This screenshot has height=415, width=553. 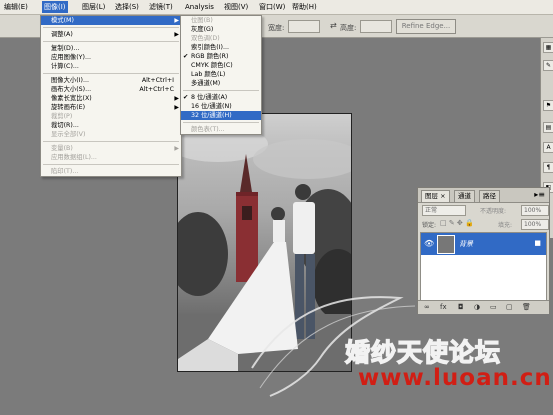 What do you see at coordinates (156, 89) in the screenshot?
I see `canvas-size-shortcut: Alt+Ctrl+C` at bounding box center [156, 89].